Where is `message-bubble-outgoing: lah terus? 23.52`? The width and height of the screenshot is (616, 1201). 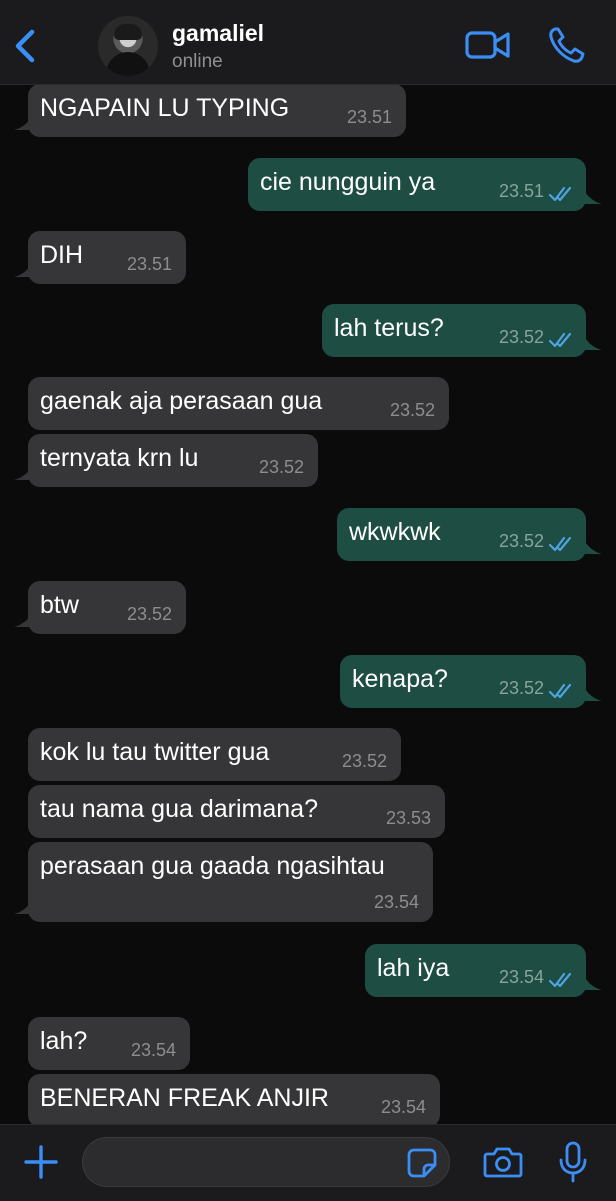 message-bubble-outgoing: lah terus? 23.52 is located at coordinates (454, 330).